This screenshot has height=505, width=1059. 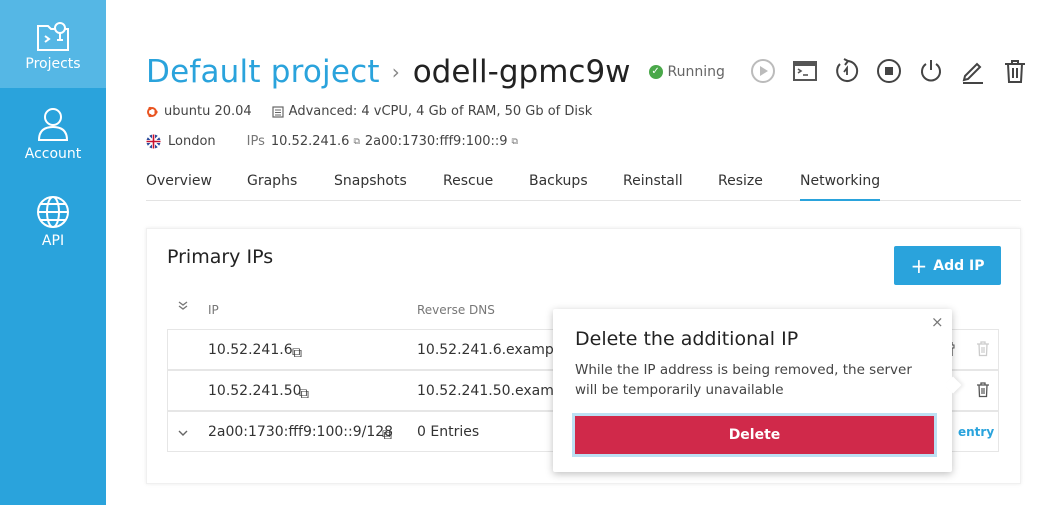 I want to click on power-button, so click(x=931, y=71).